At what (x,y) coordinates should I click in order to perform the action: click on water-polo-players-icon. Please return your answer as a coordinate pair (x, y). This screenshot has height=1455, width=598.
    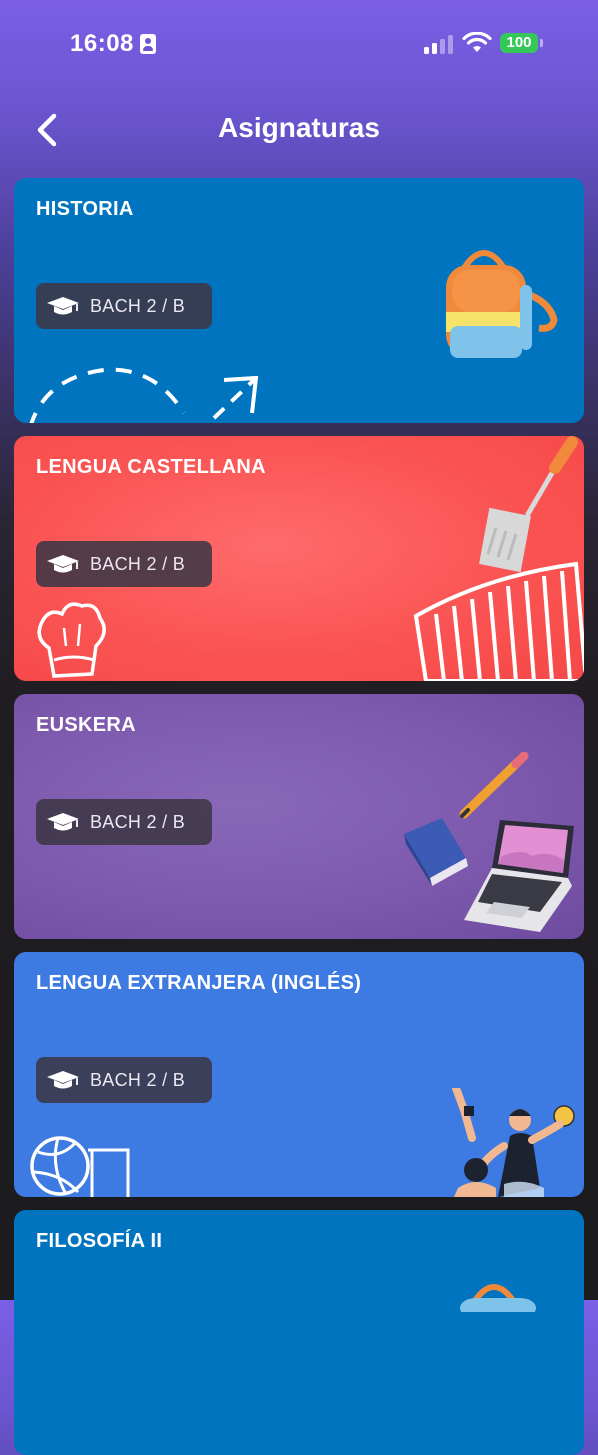
    Looking at the image, I should click on (513, 1142).